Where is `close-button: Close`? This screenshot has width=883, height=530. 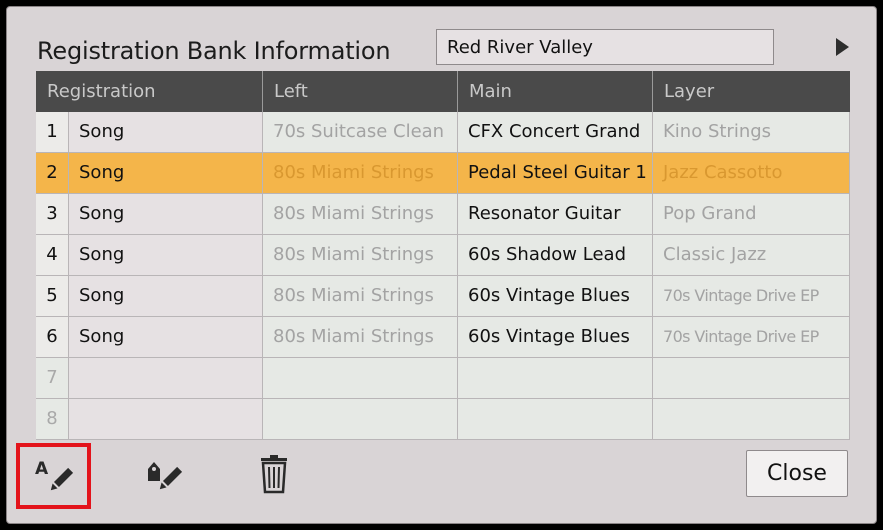
close-button: Close is located at coordinates (797, 473).